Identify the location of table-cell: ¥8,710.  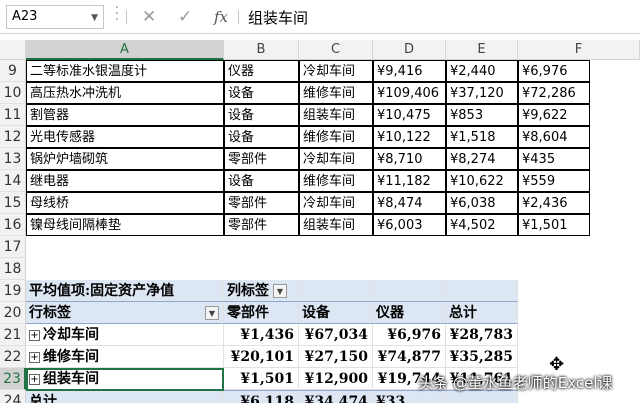
(409, 159).